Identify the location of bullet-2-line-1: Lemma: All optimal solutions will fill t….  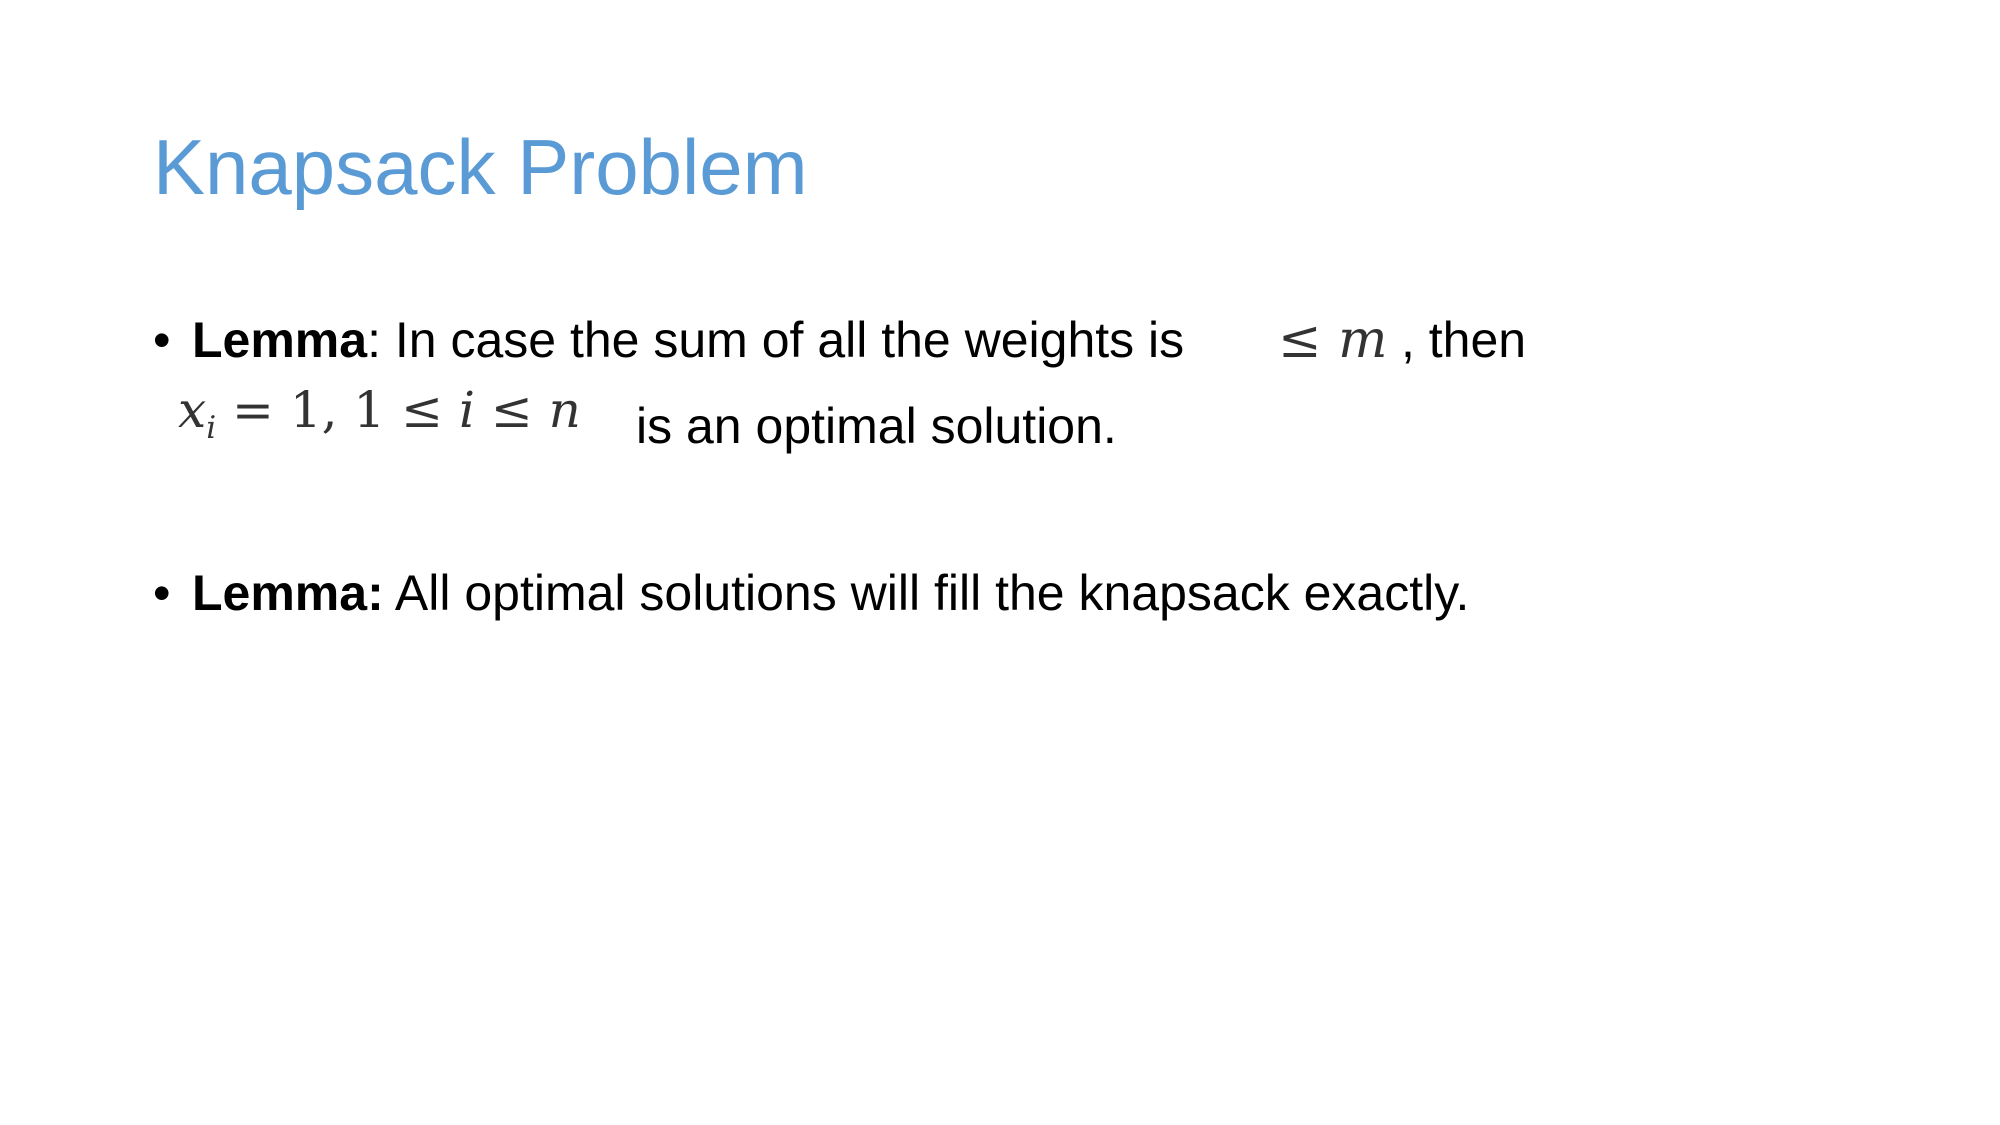
(830, 593).